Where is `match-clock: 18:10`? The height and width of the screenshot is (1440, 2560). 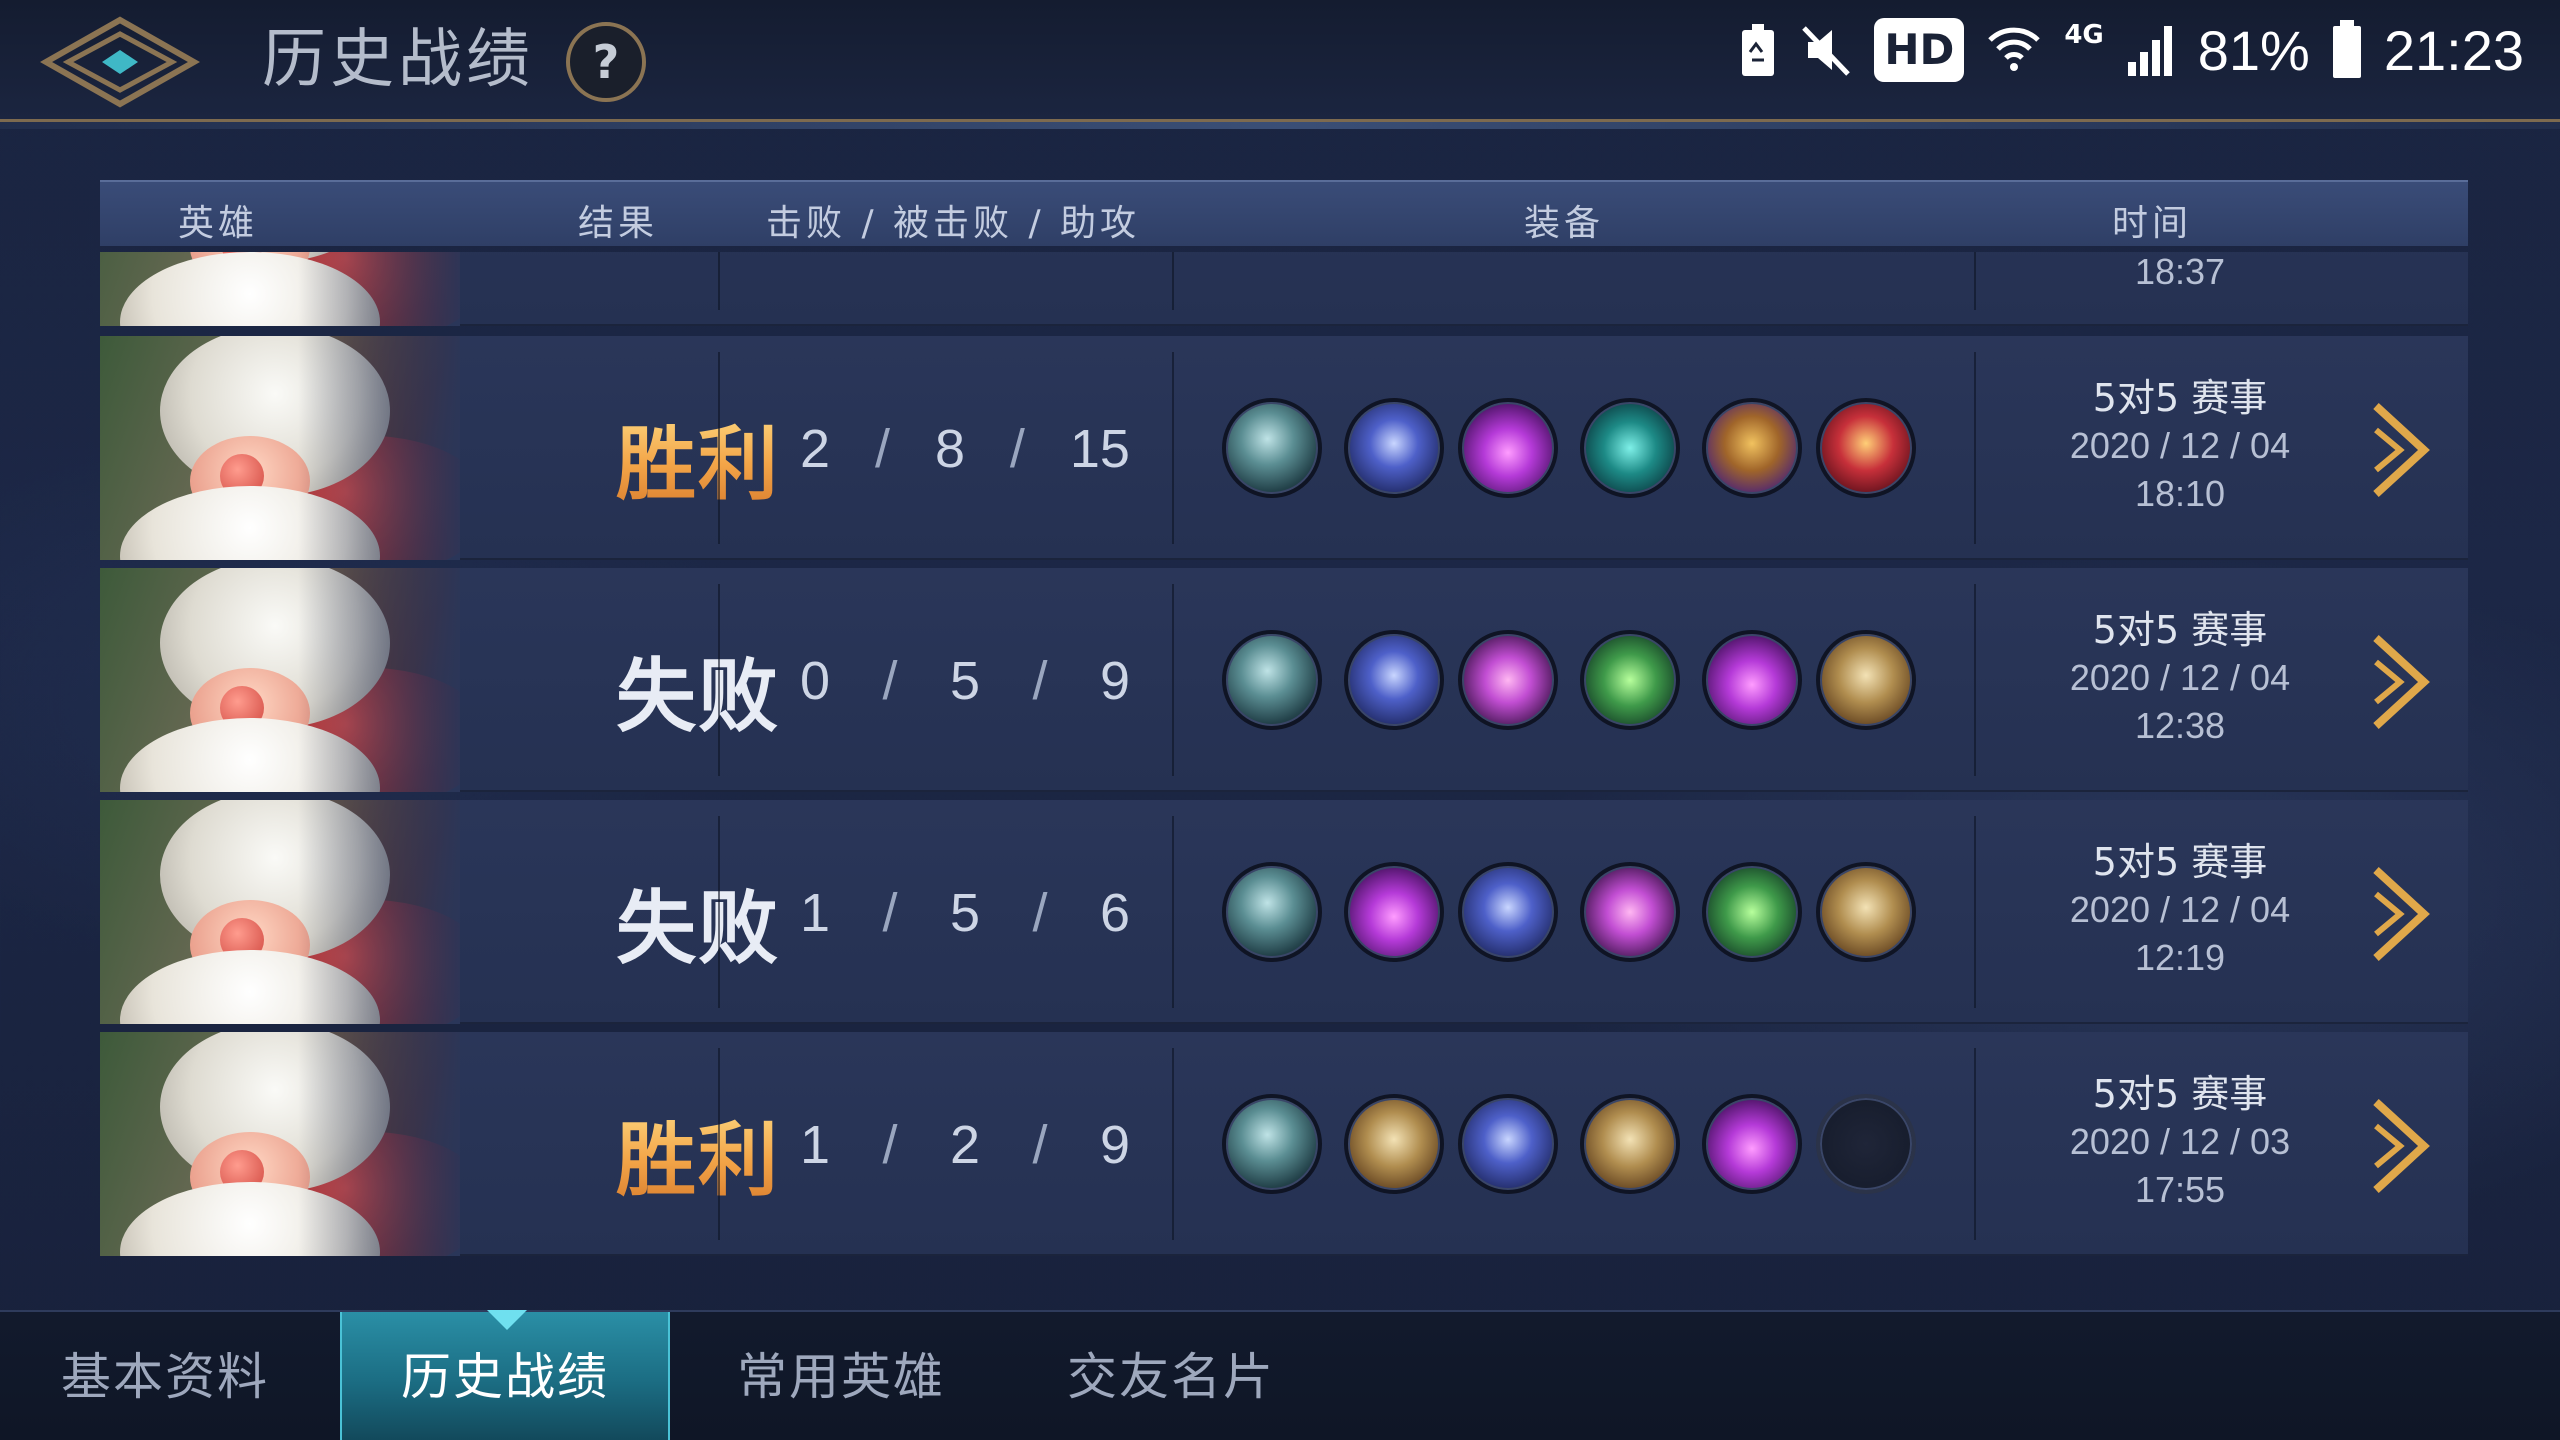 match-clock: 18:10 is located at coordinates (2180, 493).